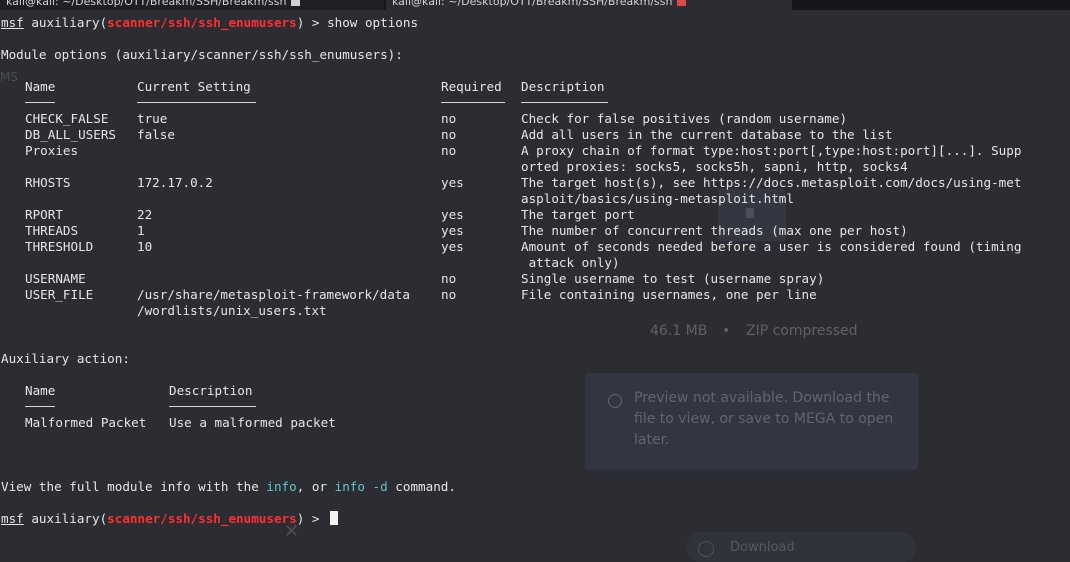  I want to click on action-header-name: Name, so click(40, 390).